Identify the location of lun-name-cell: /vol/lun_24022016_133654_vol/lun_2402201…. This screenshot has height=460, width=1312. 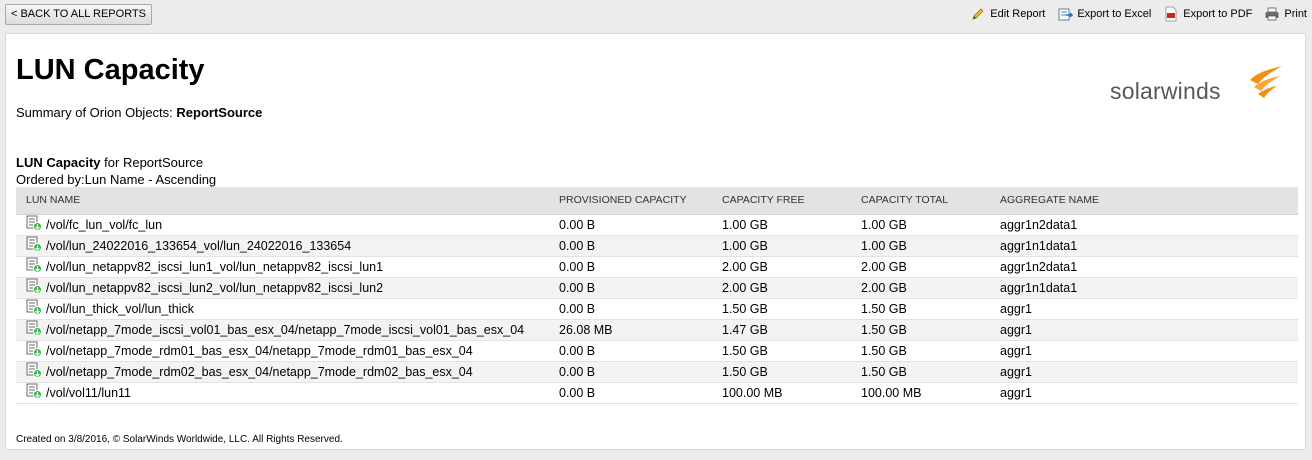
(282, 246).